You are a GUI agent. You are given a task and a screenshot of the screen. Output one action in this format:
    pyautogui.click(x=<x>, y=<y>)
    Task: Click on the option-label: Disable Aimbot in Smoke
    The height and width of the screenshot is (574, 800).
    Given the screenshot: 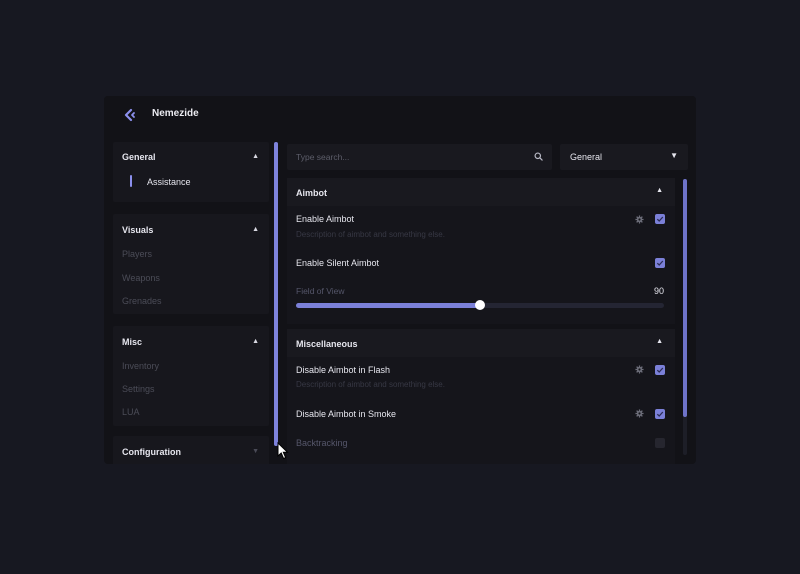 What is the action you would take?
    pyautogui.click(x=346, y=414)
    